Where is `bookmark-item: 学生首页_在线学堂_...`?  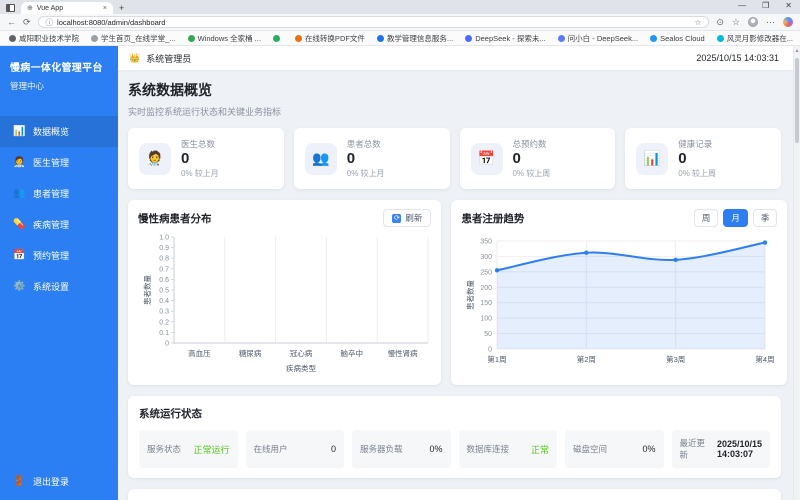 bookmark-item: 学生首页_在线学堂_... is located at coordinates (133, 38).